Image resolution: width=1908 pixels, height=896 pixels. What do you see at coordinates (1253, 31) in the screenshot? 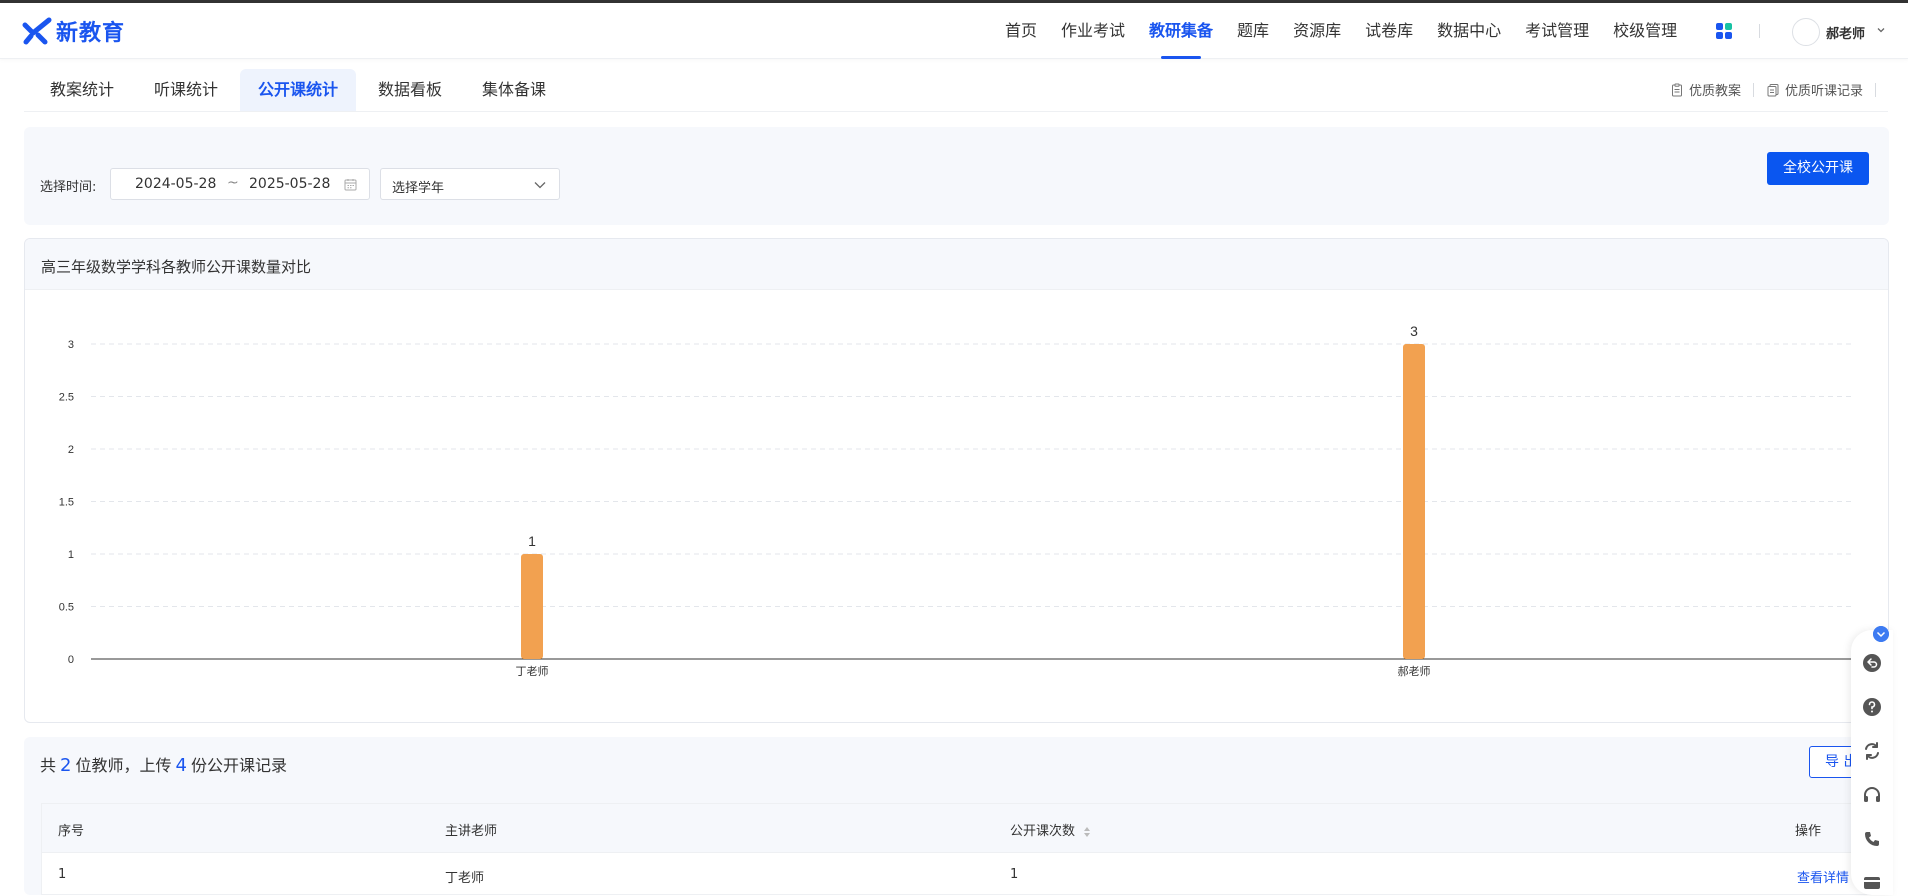
I see `nav-item-question-bank: 题库` at bounding box center [1253, 31].